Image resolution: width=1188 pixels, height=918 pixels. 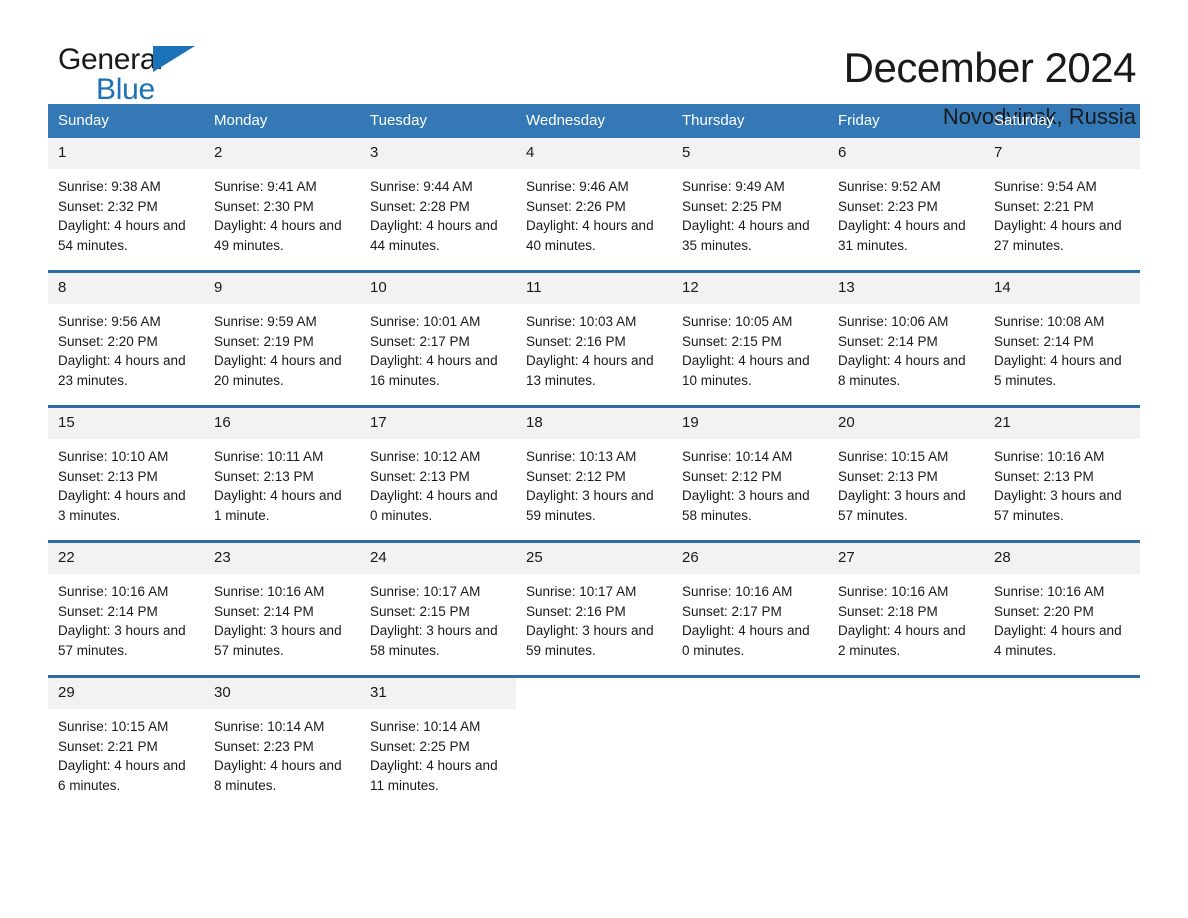 I want to click on sunrise-text: Sunrise: 9:44 AM, so click(x=421, y=186).